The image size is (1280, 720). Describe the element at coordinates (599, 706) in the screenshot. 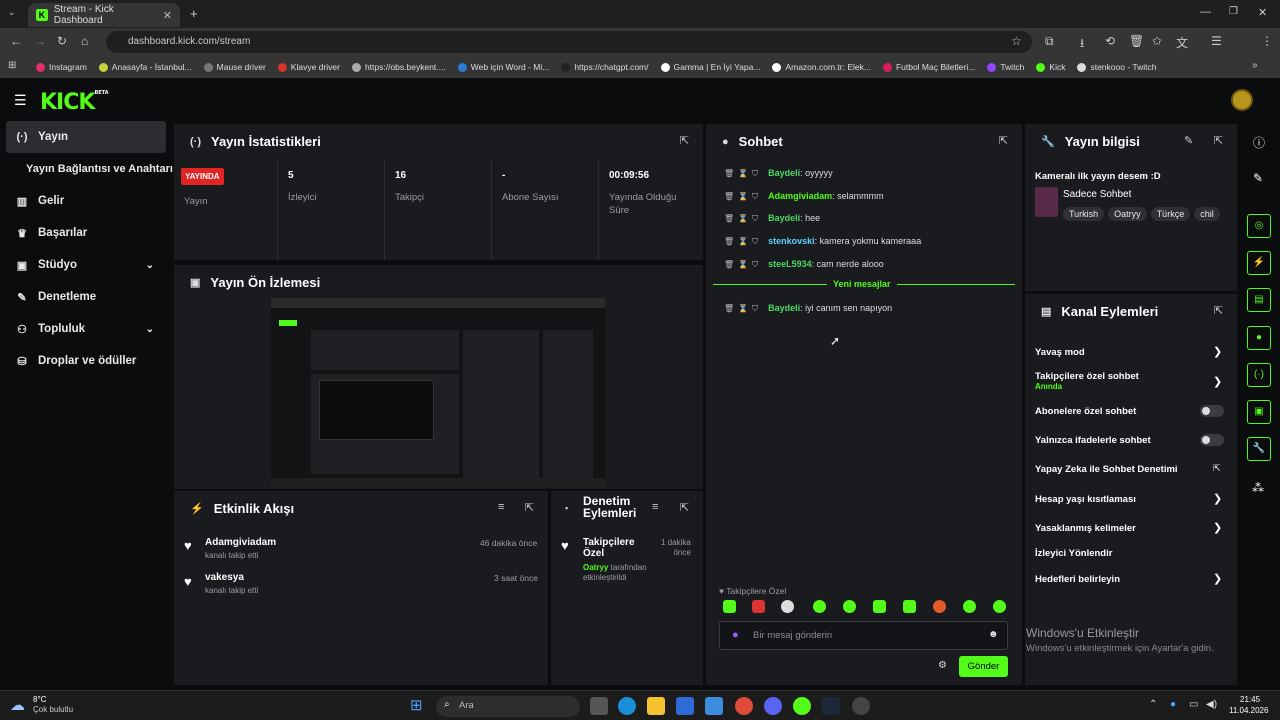

I see `task-view-icon` at that location.